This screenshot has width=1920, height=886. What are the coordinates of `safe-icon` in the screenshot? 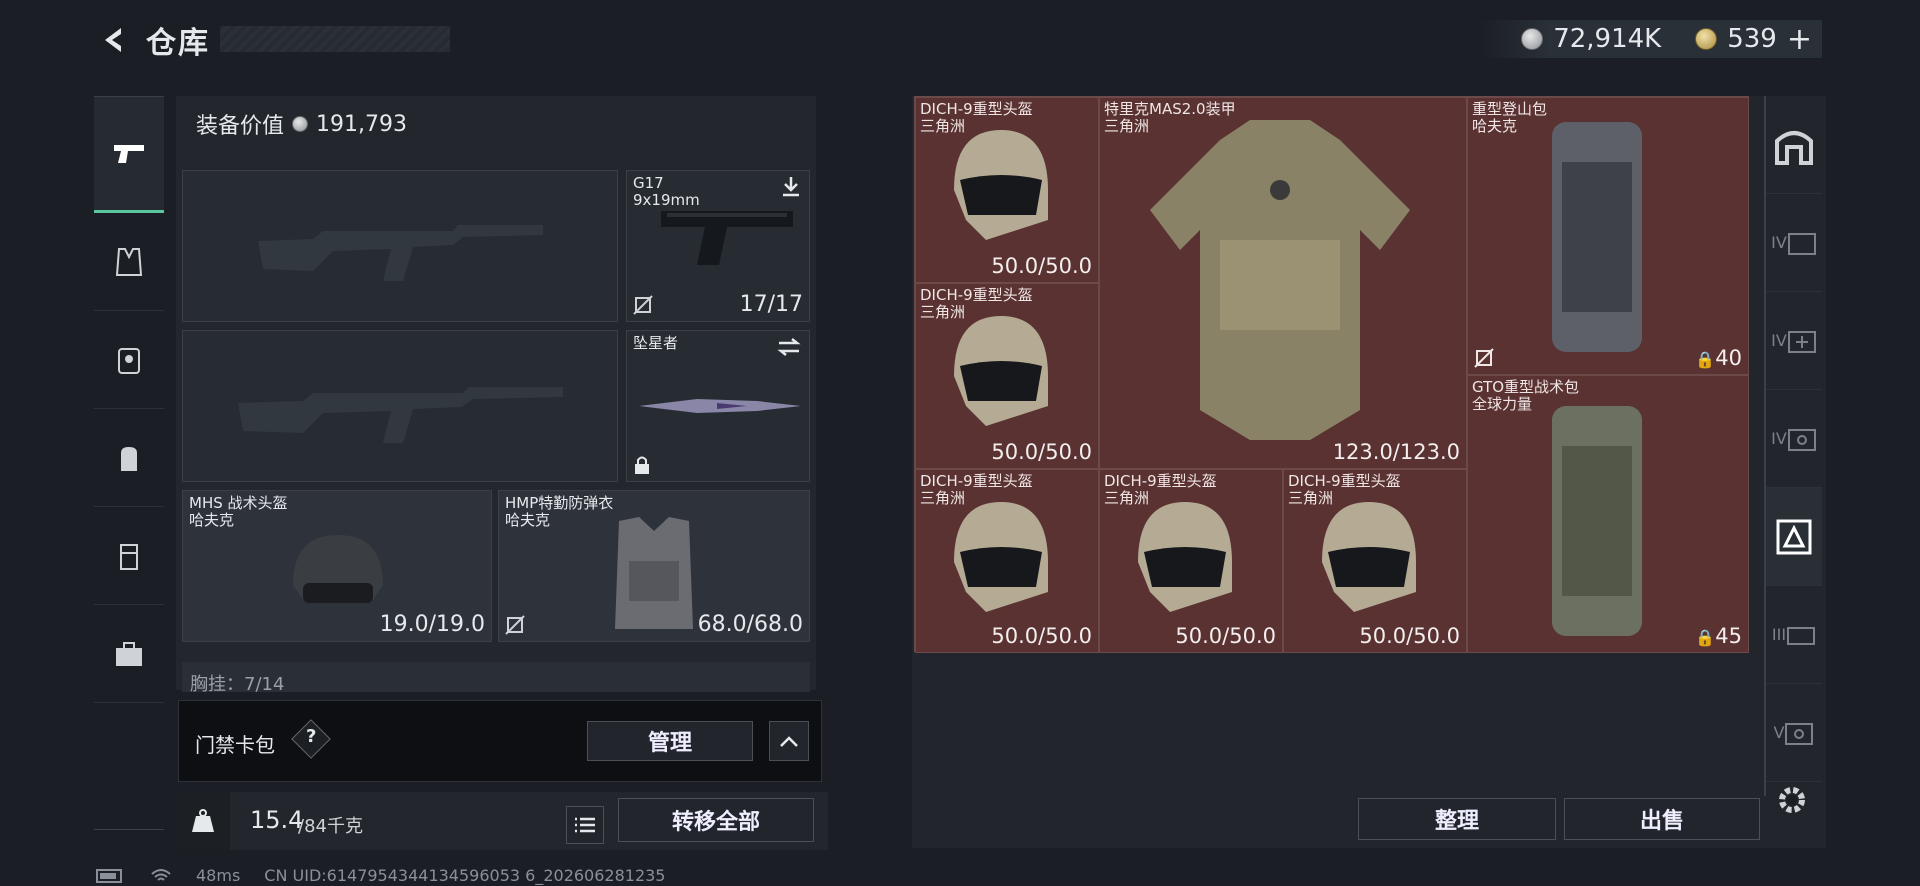 It's located at (1801, 439).